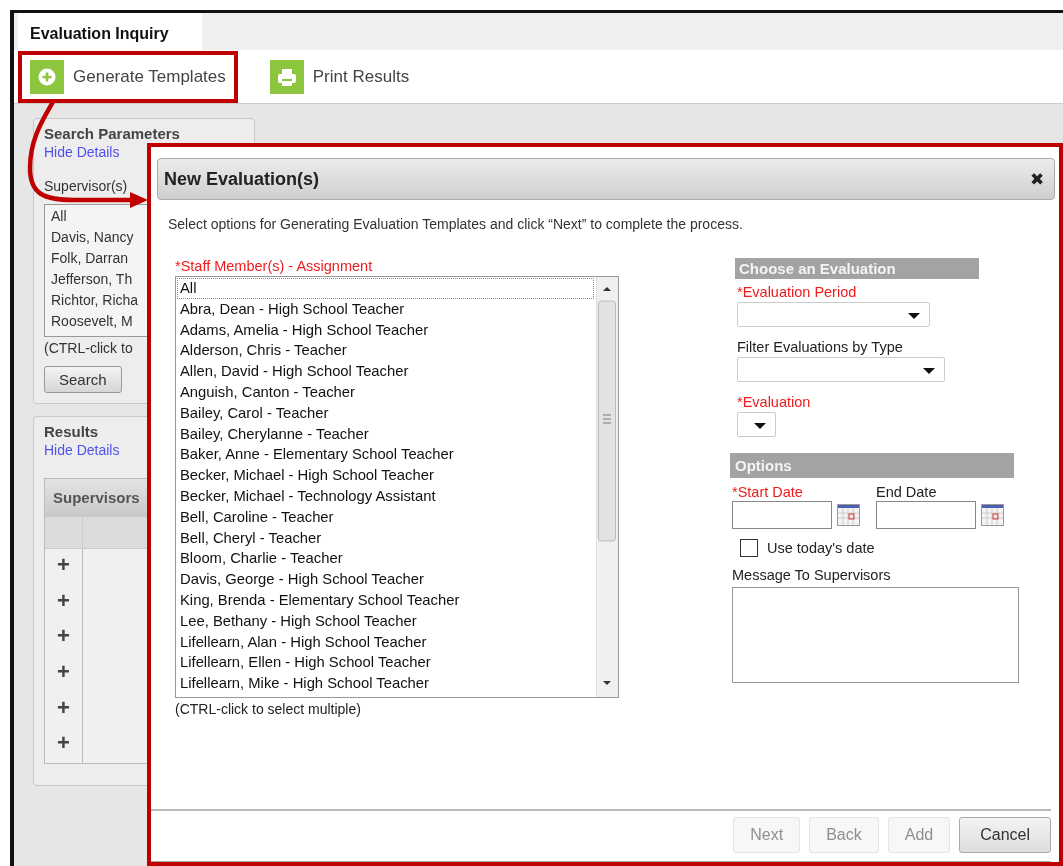 Image resolution: width=1063 pixels, height=866 pixels. What do you see at coordinates (71, 431) in the screenshot?
I see `panel-title: Results` at bounding box center [71, 431].